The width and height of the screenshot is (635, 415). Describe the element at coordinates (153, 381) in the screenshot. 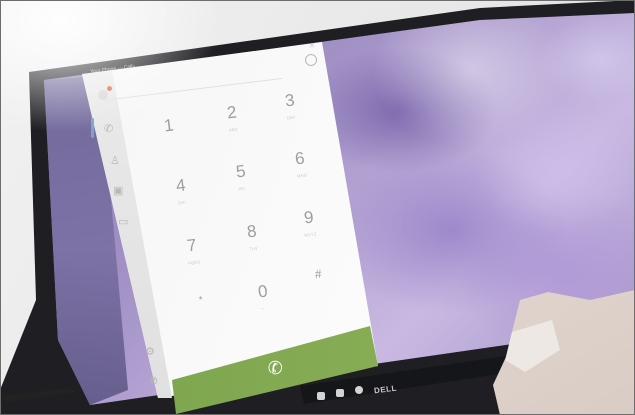

I see `link-nav-icon: ⊘` at that location.